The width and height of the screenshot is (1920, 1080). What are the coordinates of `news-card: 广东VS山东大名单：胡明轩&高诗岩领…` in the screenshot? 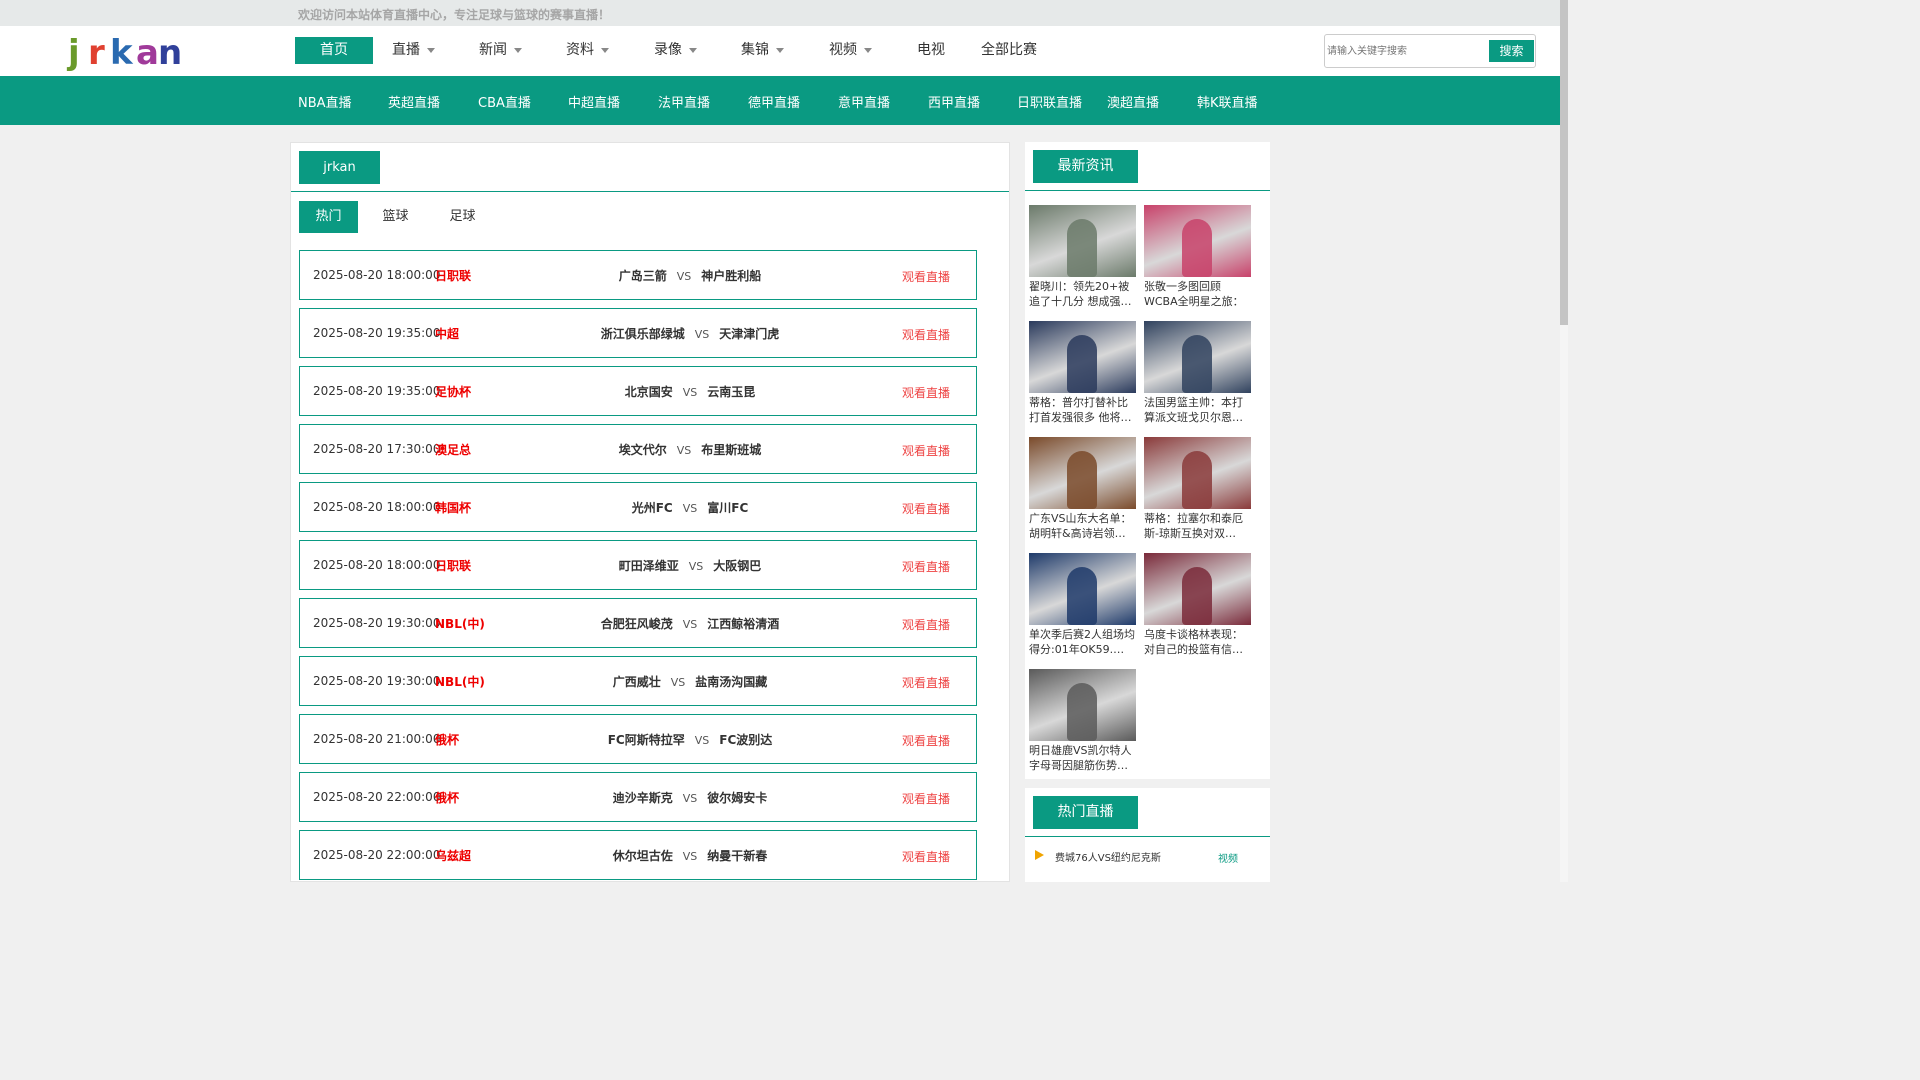 It's located at (1082, 489).